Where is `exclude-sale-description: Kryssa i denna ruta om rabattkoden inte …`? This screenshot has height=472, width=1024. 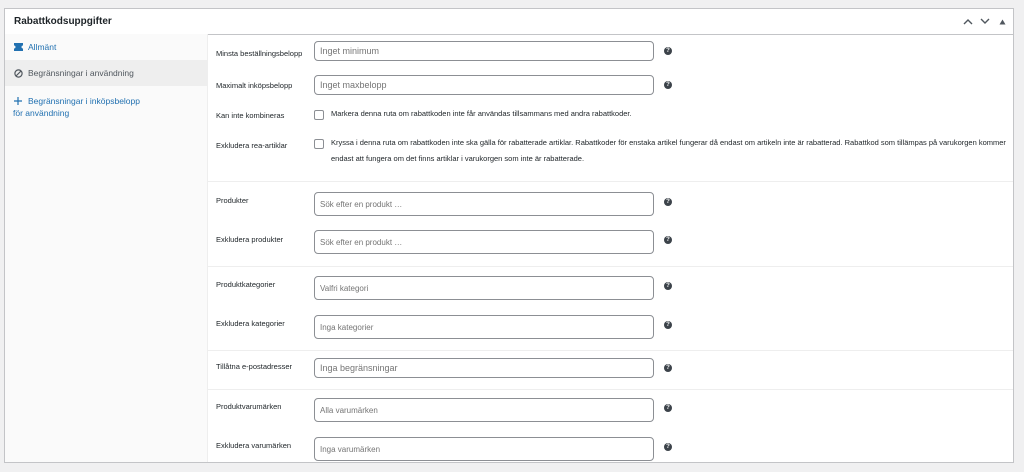
exclude-sale-description: Kryssa i denna ruta om rabattkoden inte … is located at coordinates (668, 150).